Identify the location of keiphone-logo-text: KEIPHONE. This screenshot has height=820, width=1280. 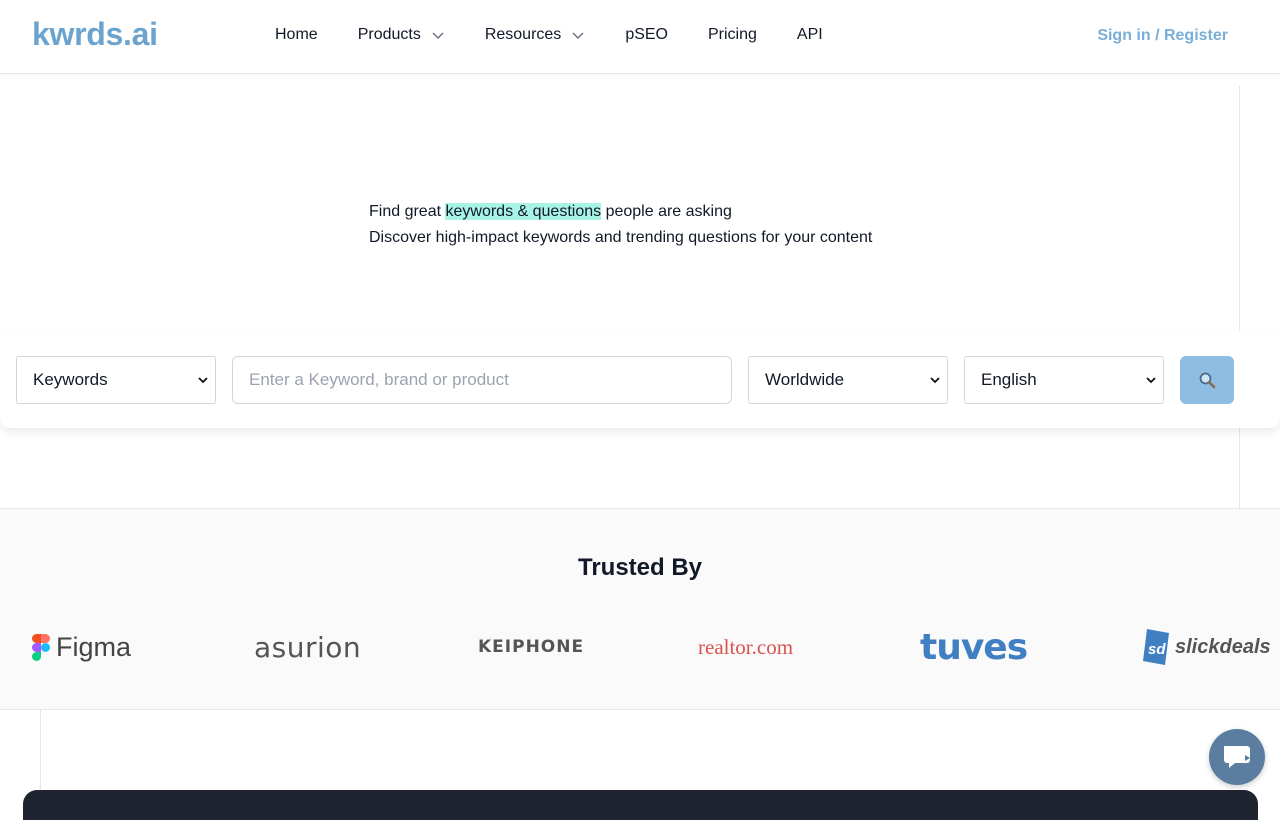
(531, 647).